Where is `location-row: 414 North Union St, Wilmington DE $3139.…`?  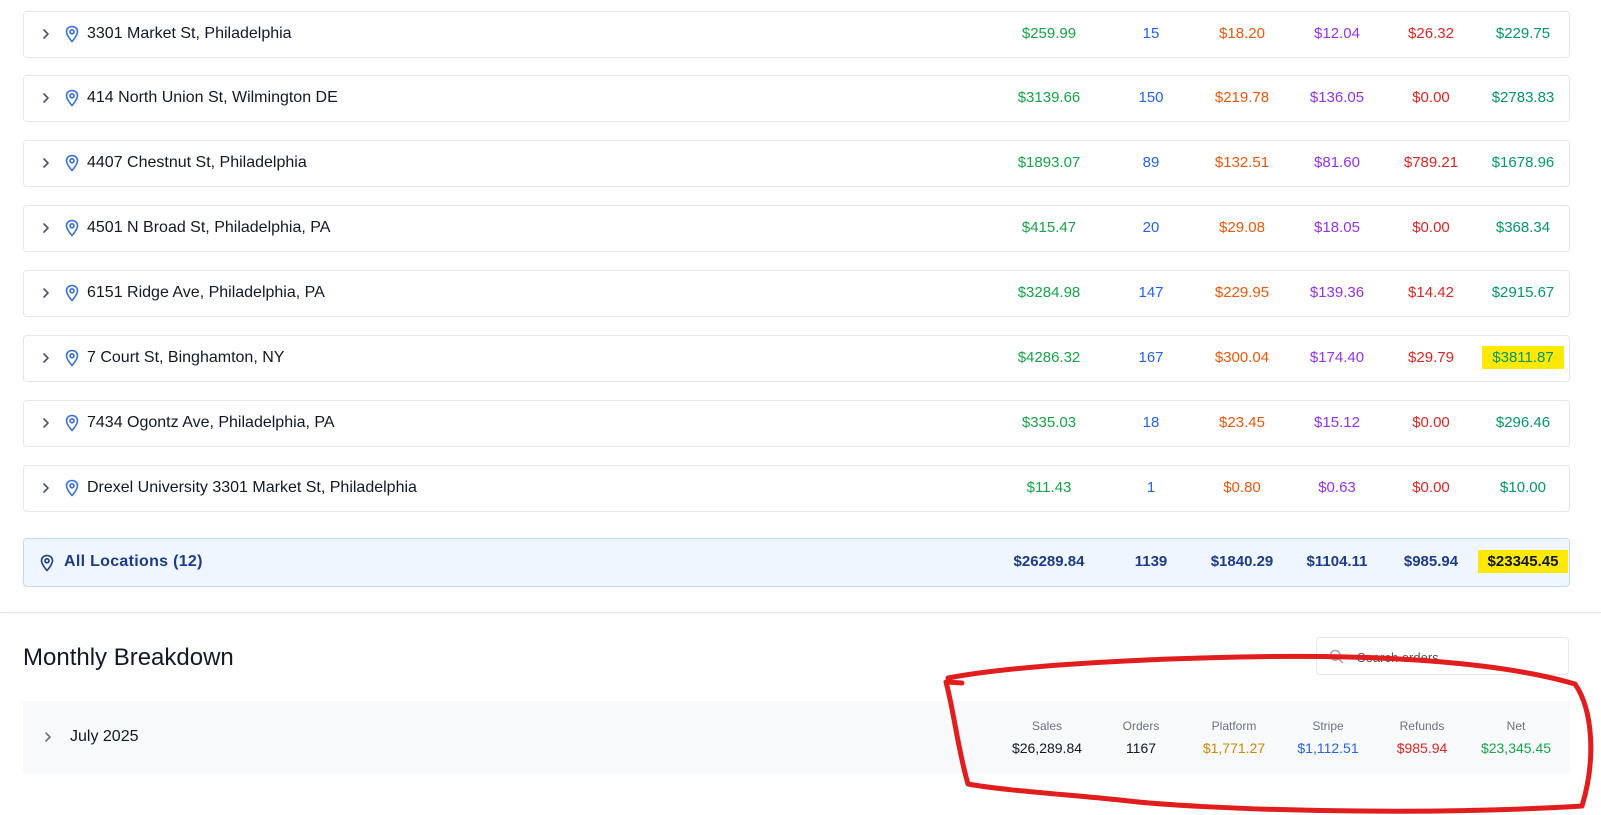 location-row: 414 North Union St, Wilmington DE $3139.… is located at coordinates (796, 98).